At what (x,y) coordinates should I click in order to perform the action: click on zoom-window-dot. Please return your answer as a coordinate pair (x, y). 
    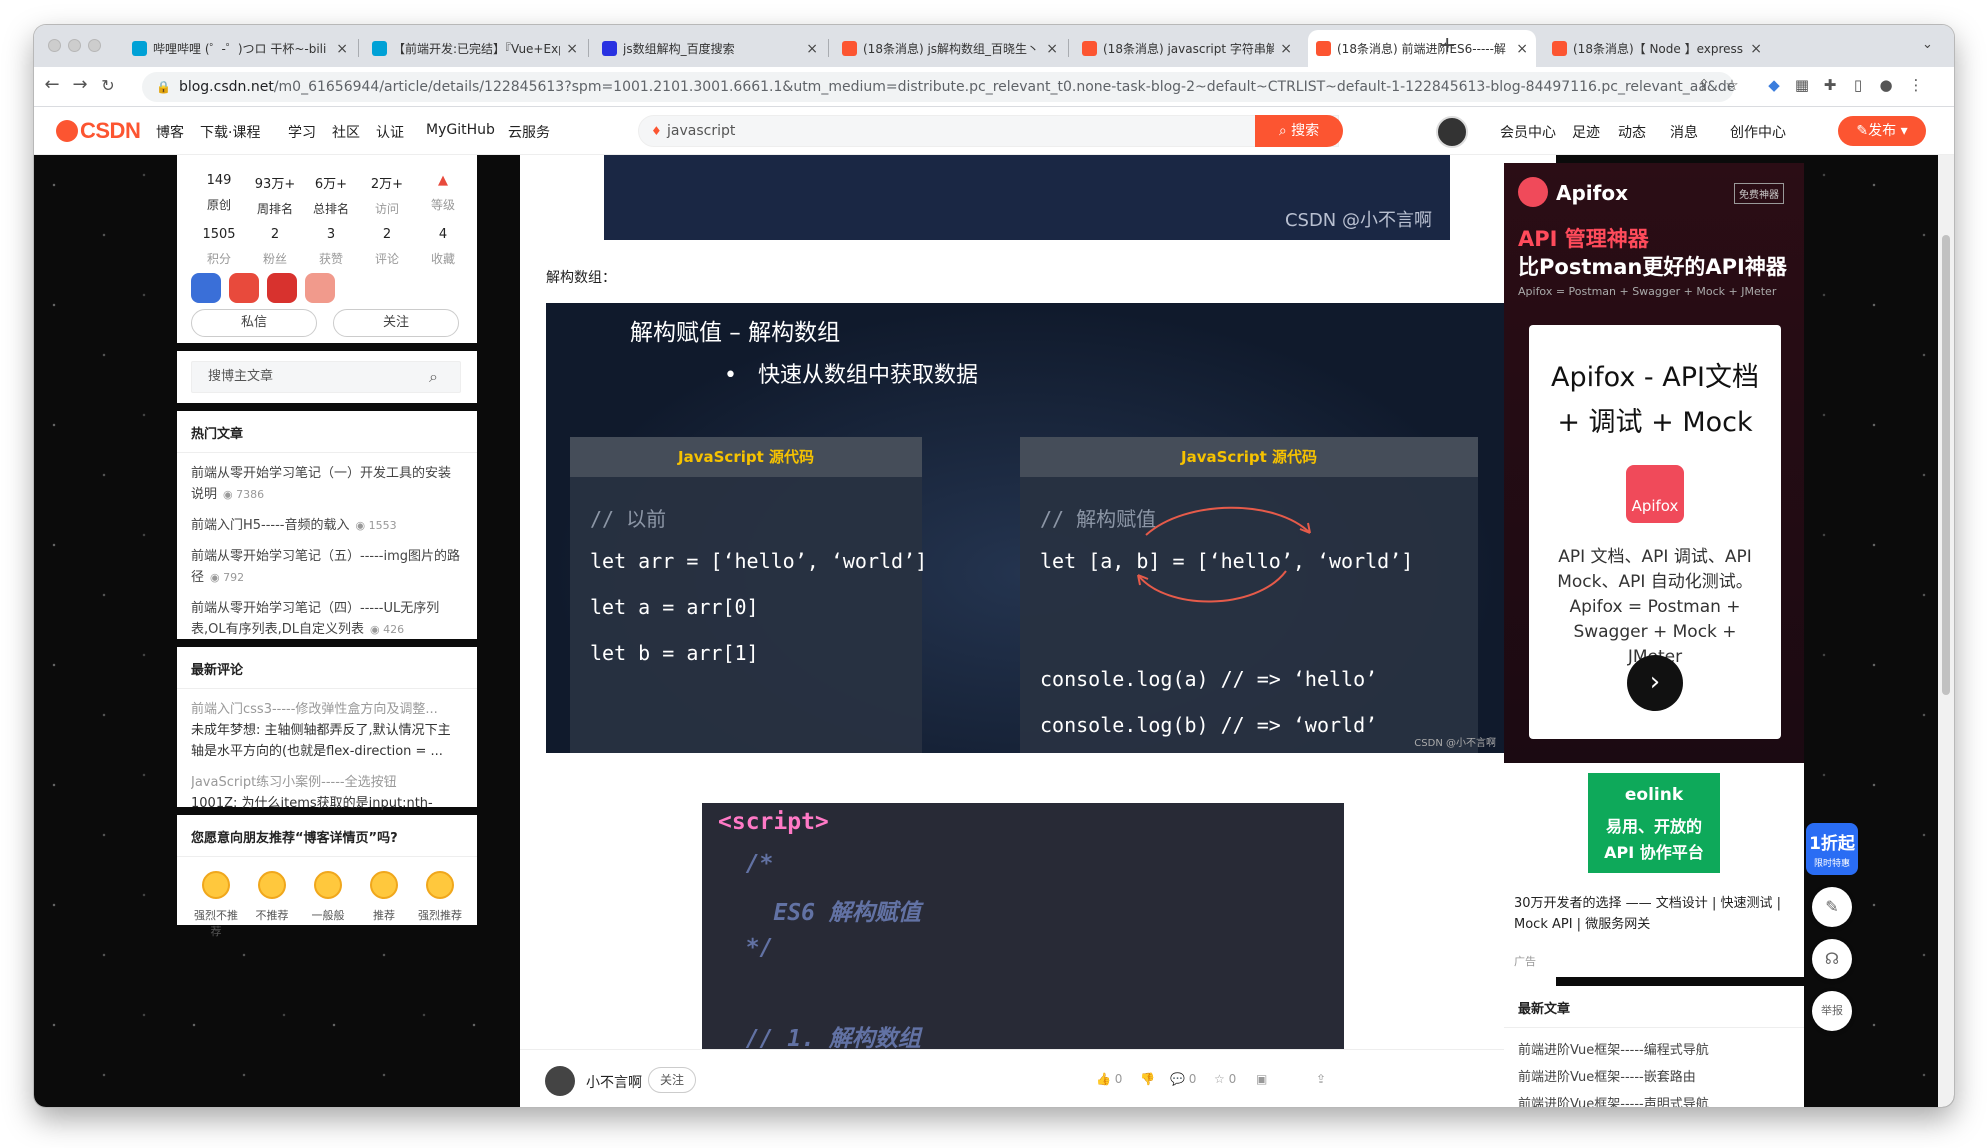
    Looking at the image, I should click on (94, 45).